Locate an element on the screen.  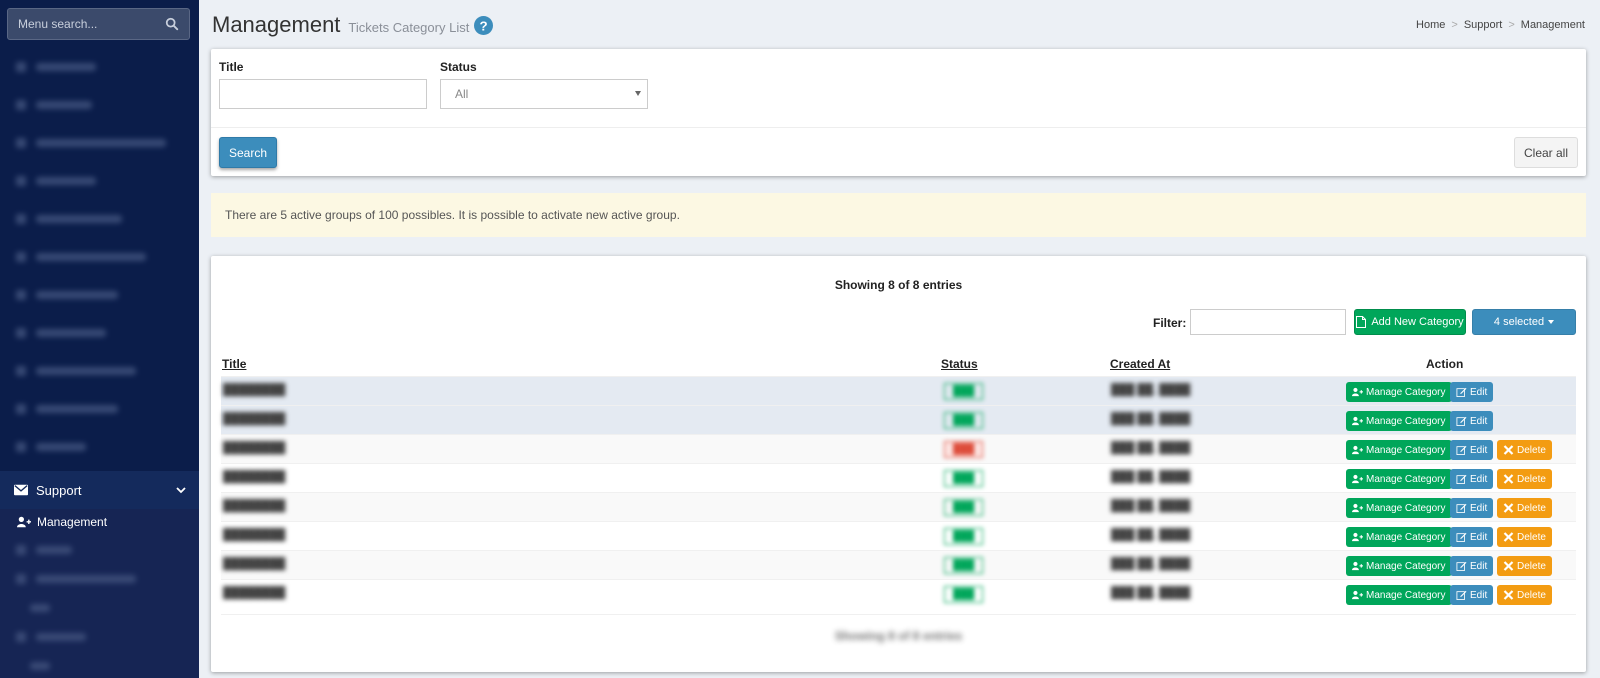
title-filter-input is located at coordinates (323, 94).